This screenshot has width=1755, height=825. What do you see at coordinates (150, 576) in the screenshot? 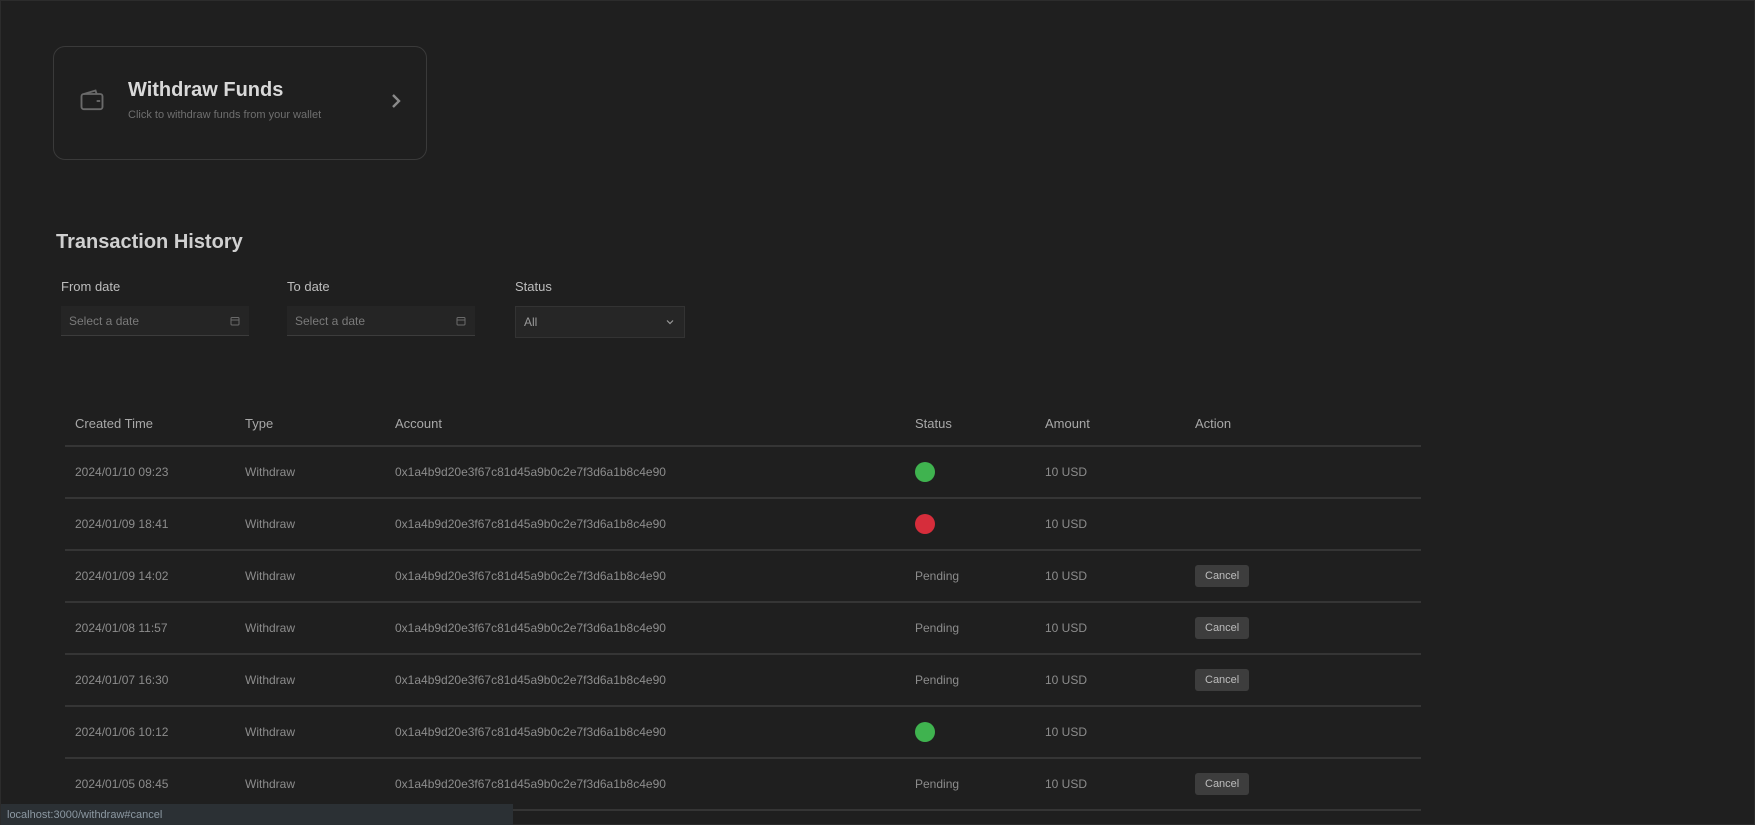
I see `cell-created-time: 2024/01/09 14:02` at bounding box center [150, 576].